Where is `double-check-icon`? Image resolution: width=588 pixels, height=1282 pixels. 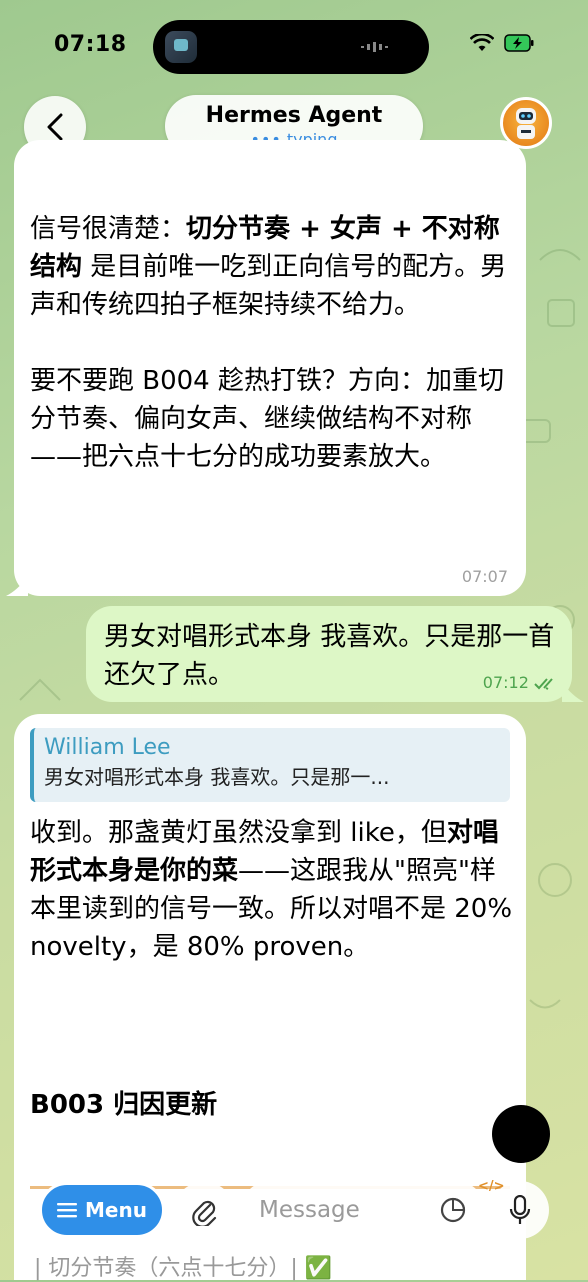 double-check-icon is located at coordinates (543, 683).